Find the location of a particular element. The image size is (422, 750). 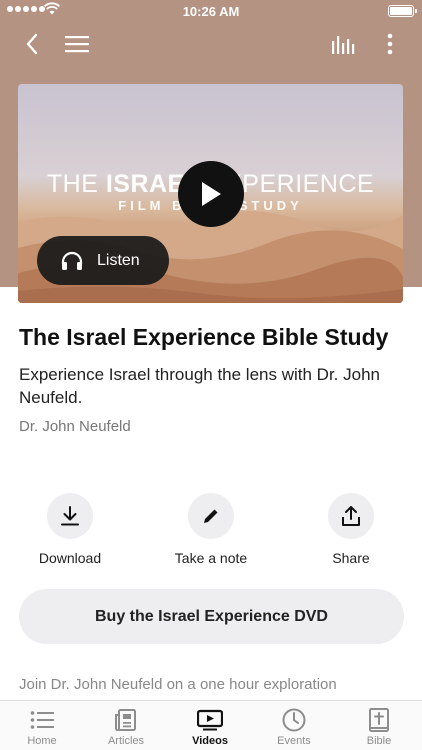

tab-videos: Videos is located at coordinates (210, 725).